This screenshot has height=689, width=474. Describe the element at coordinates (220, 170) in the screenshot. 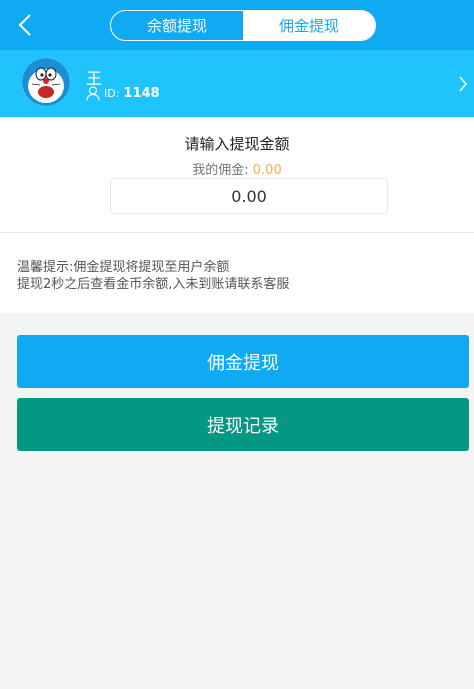

I see `balance-label: 我的佣金:` at that location.